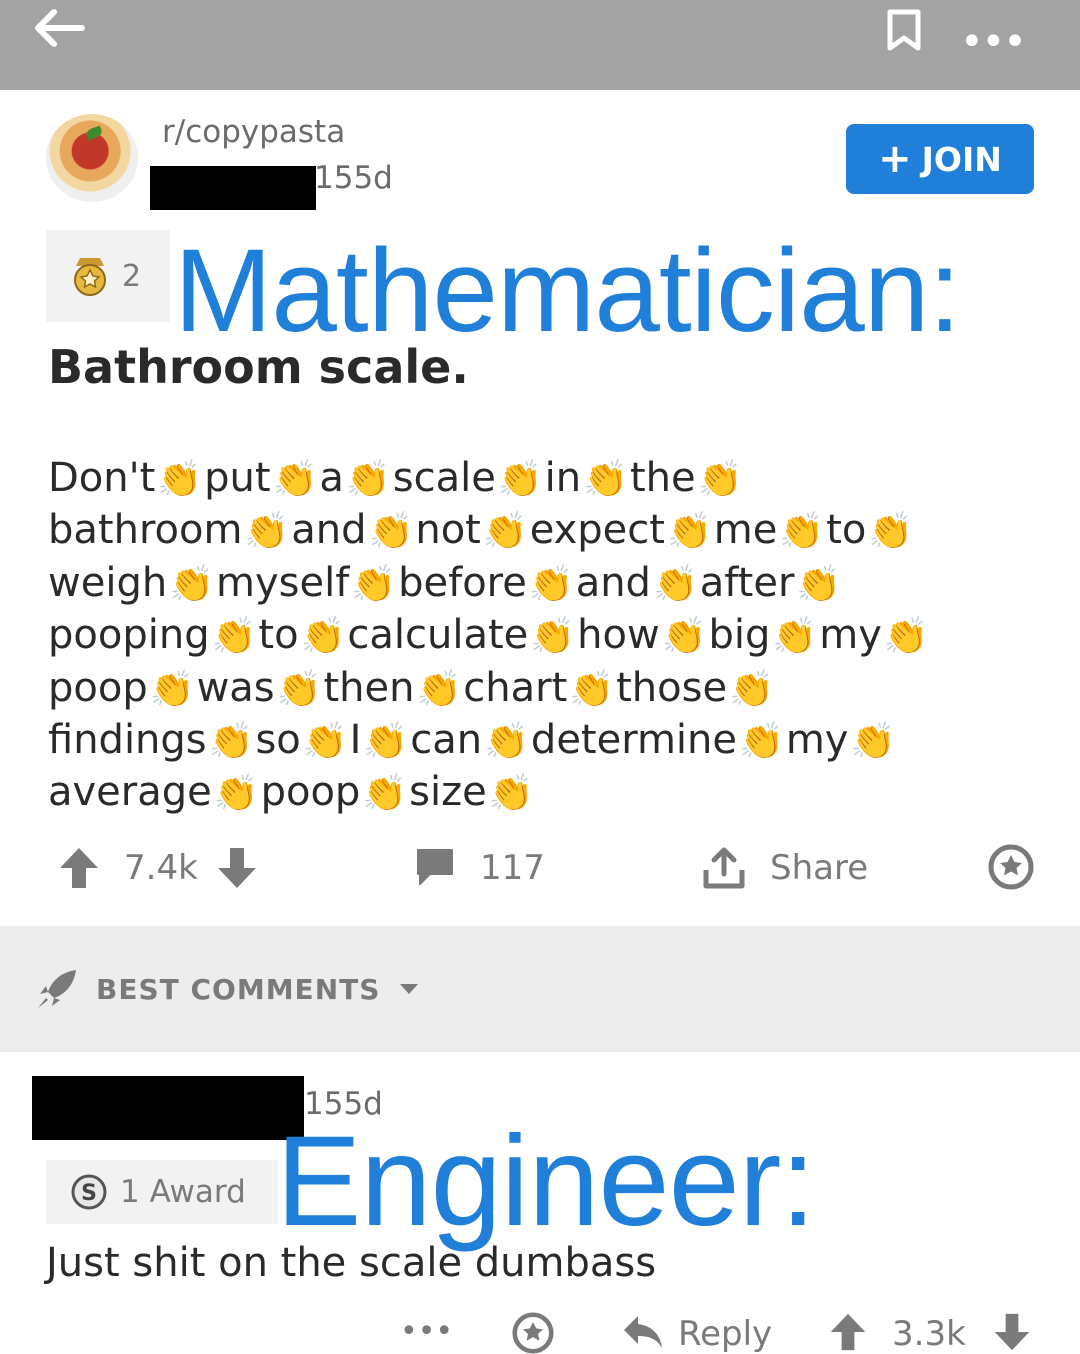 The width and height of the screenshot is (1080, 1354). What do you see at coordinates (283, 582) in the screenshot?
I see `post-body-word: myself` at bounding box center [283, 582].